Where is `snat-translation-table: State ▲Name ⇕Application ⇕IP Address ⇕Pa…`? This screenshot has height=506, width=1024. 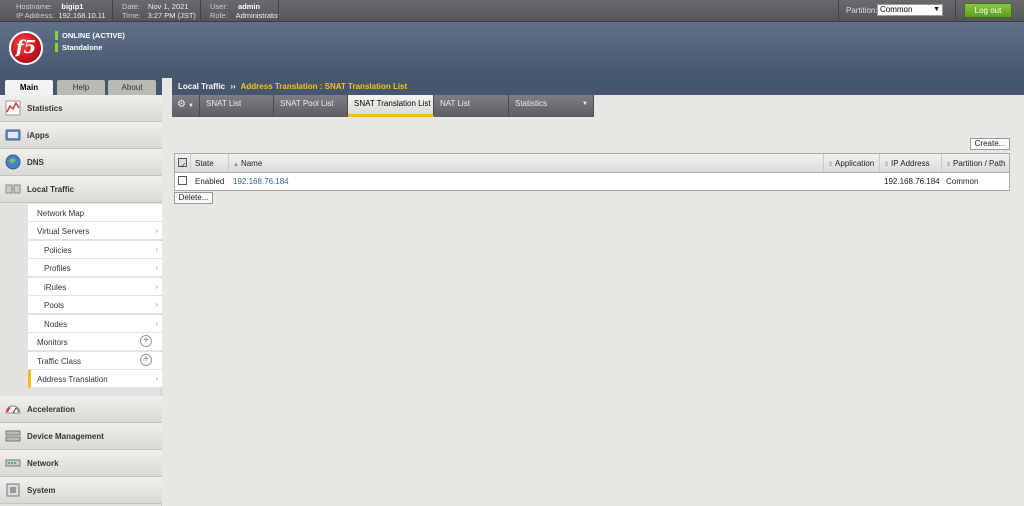
snat-translation-table: State ▲Name ⇕Application ⇕IP Address ⇕Pa… is located at coordinates (592, 172).